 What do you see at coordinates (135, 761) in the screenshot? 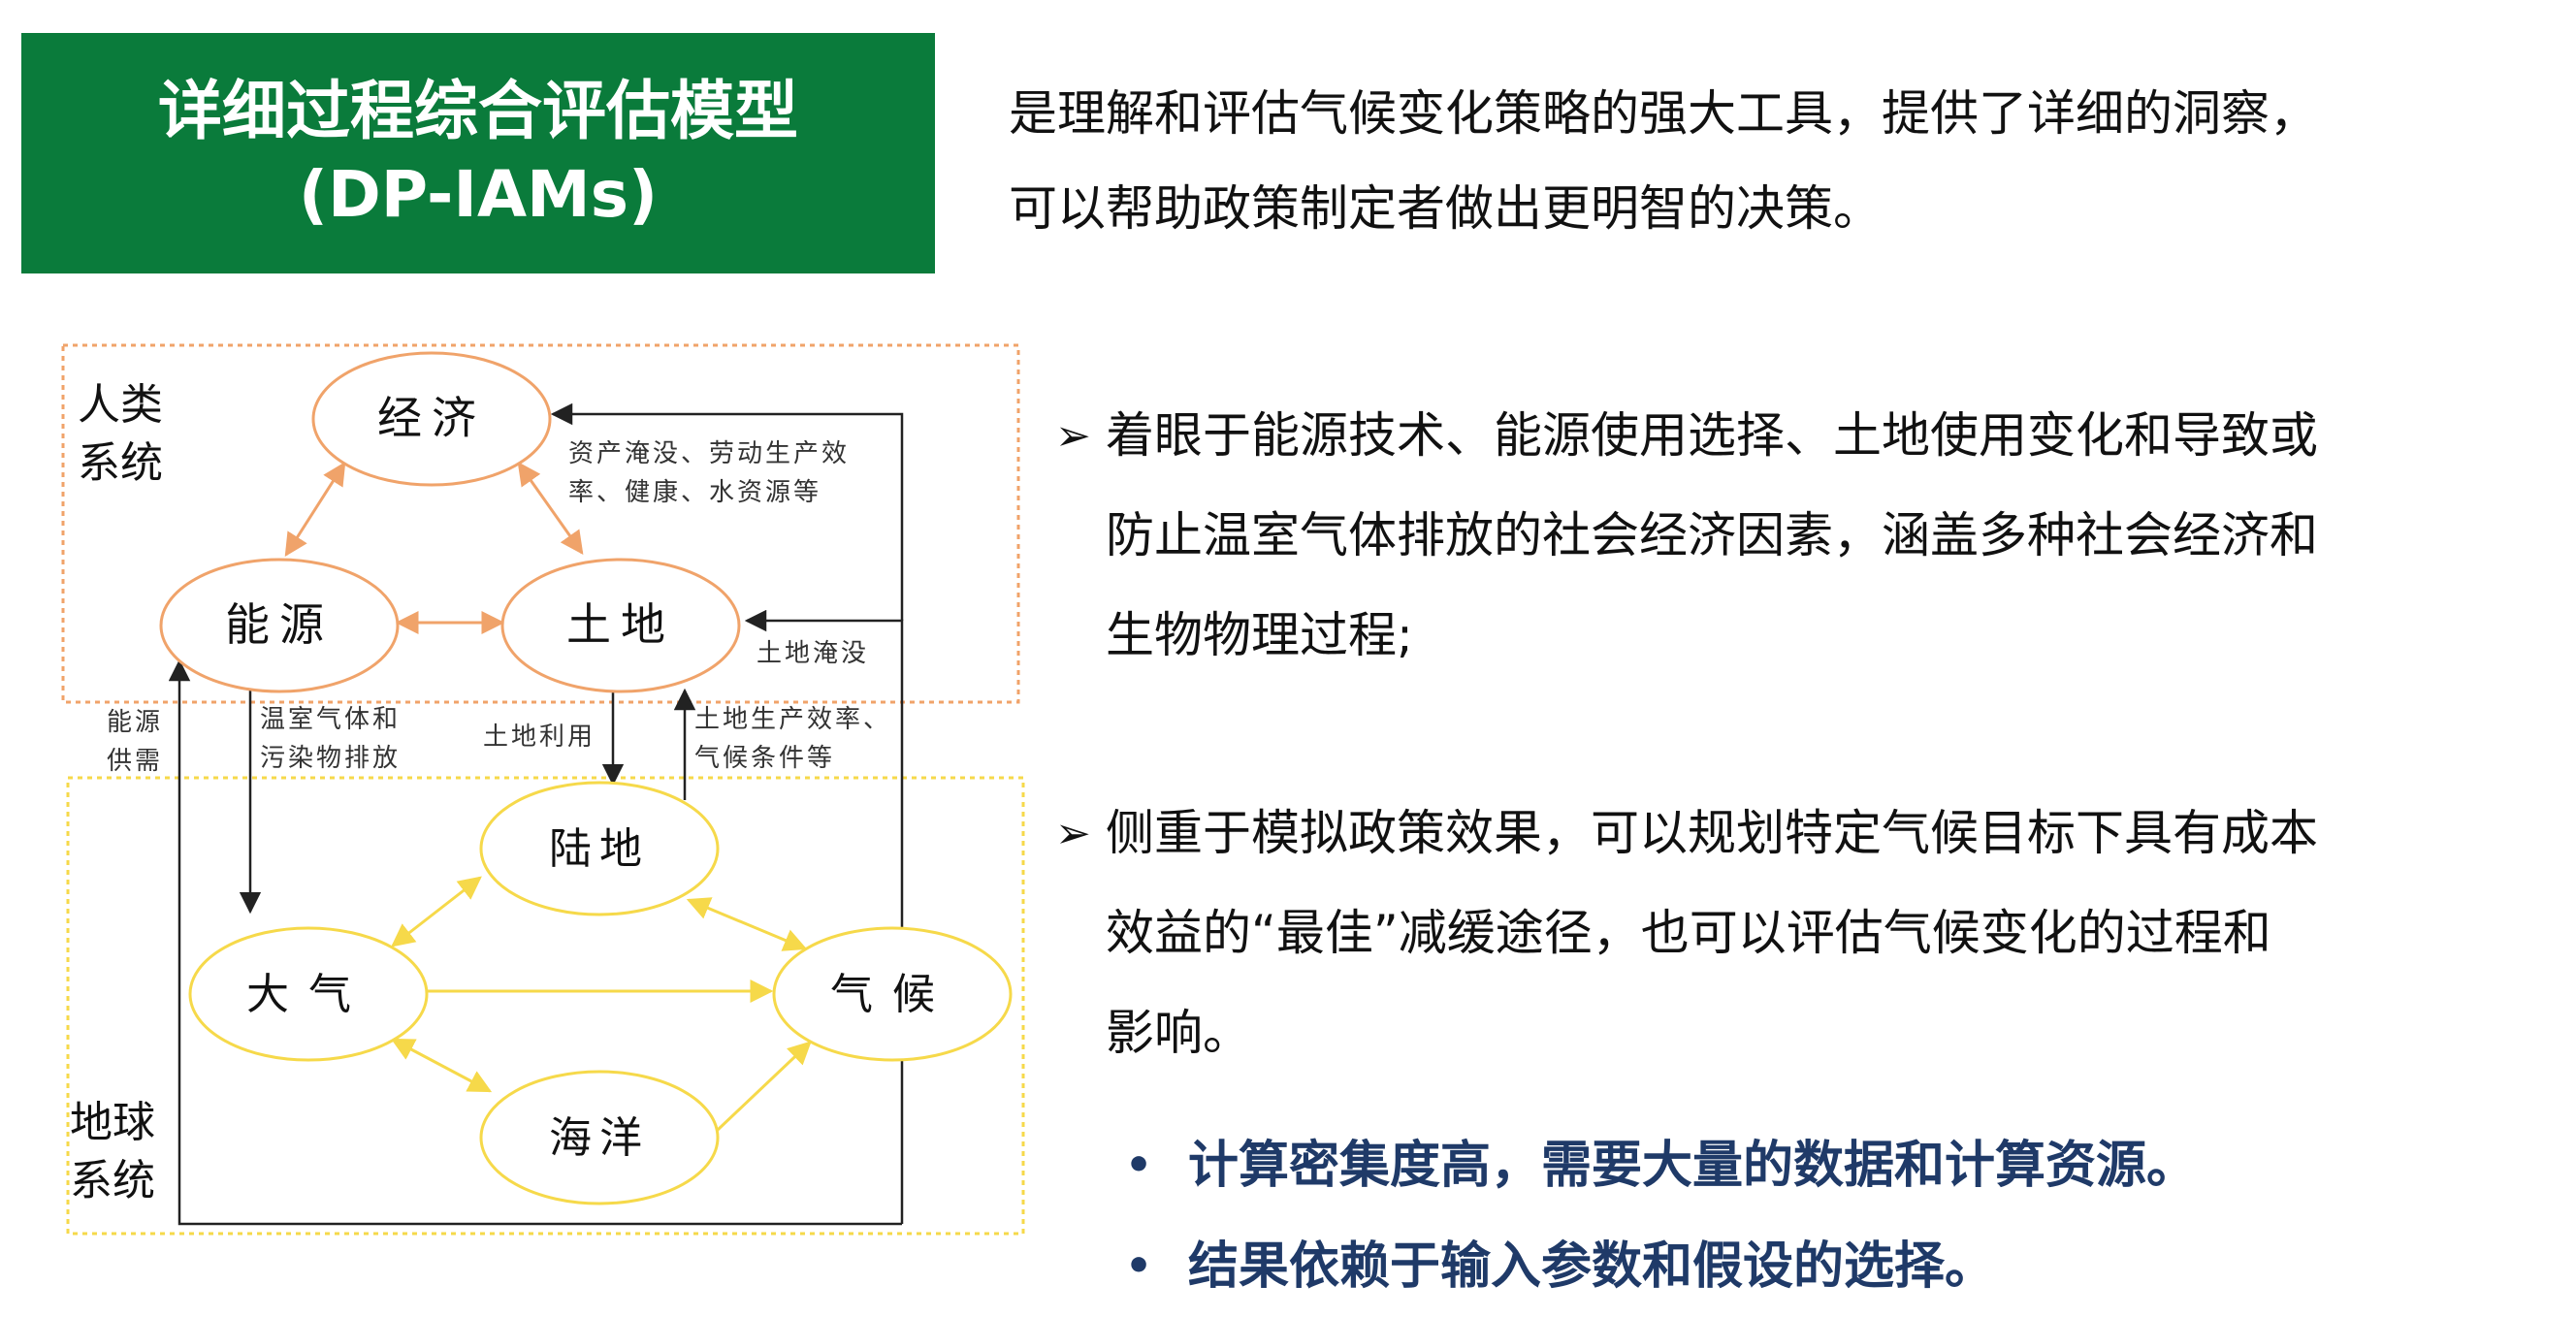
I see `annotation-energy-supply-2: 供需` at bounding box center [135, 761].